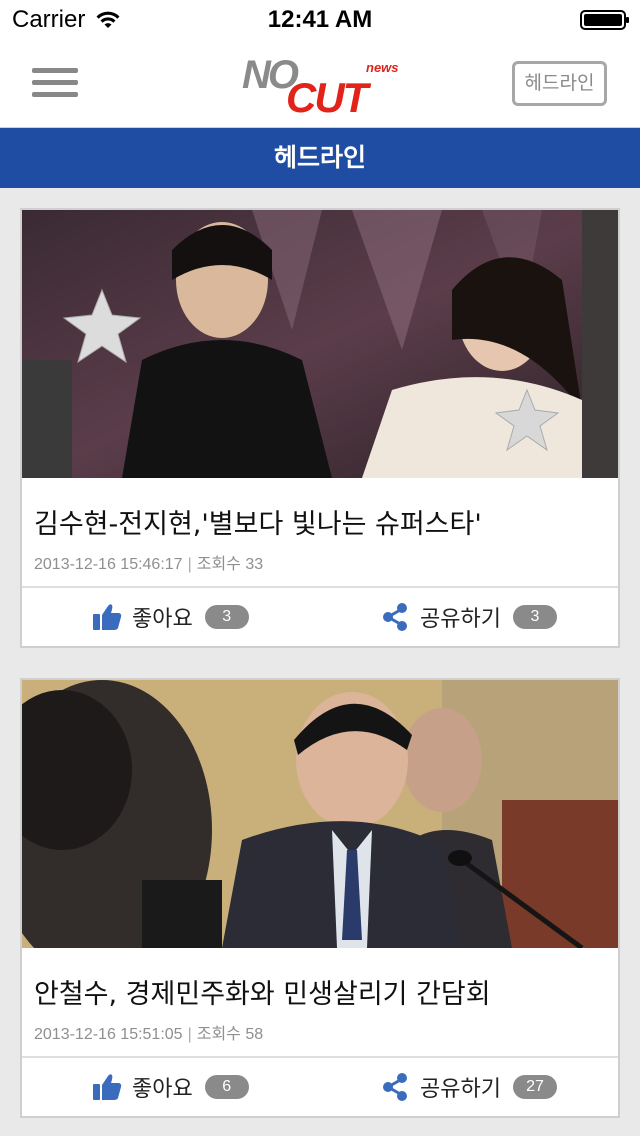 This screenshot has width=640, height=1136. Describe the element at coordinates (322, 521) in the screenshot. I see `article-title: 김수현-전지현,'별보다 빛나는 슈퍼스타'` at that location.